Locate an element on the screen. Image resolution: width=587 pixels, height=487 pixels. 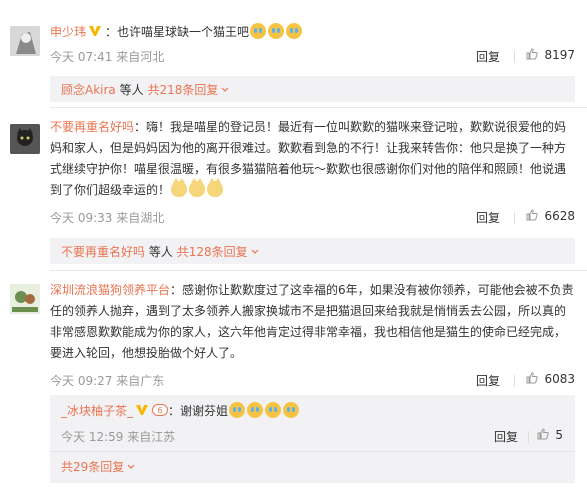
comment-time: 今天 09:27 来自广东 is located at coordinates (107, 381).